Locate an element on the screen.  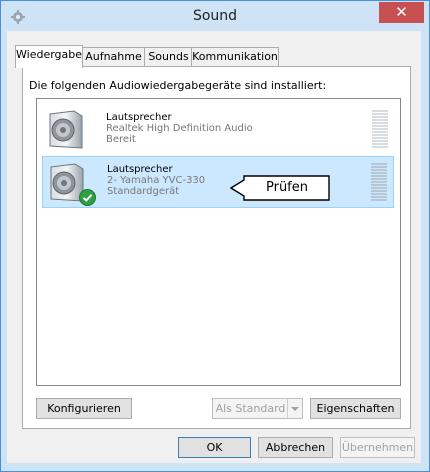
chevron-down-icon is located at coordinates (294, 408).